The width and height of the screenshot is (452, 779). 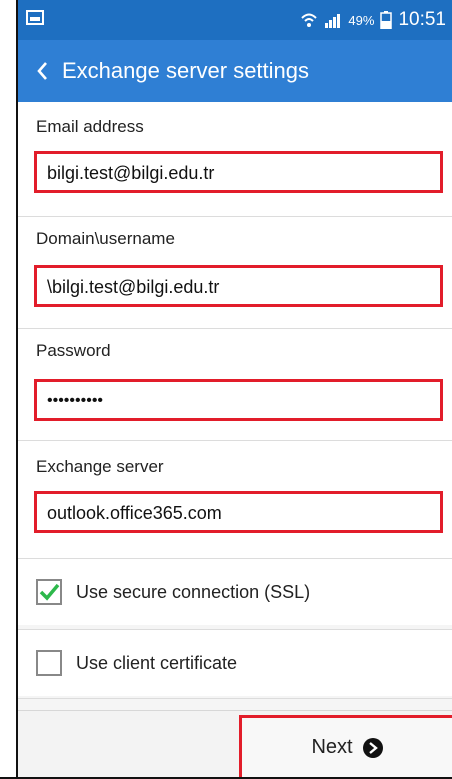 I want to click on password-section: Password ••••••••••, so click(x=235, y=384).